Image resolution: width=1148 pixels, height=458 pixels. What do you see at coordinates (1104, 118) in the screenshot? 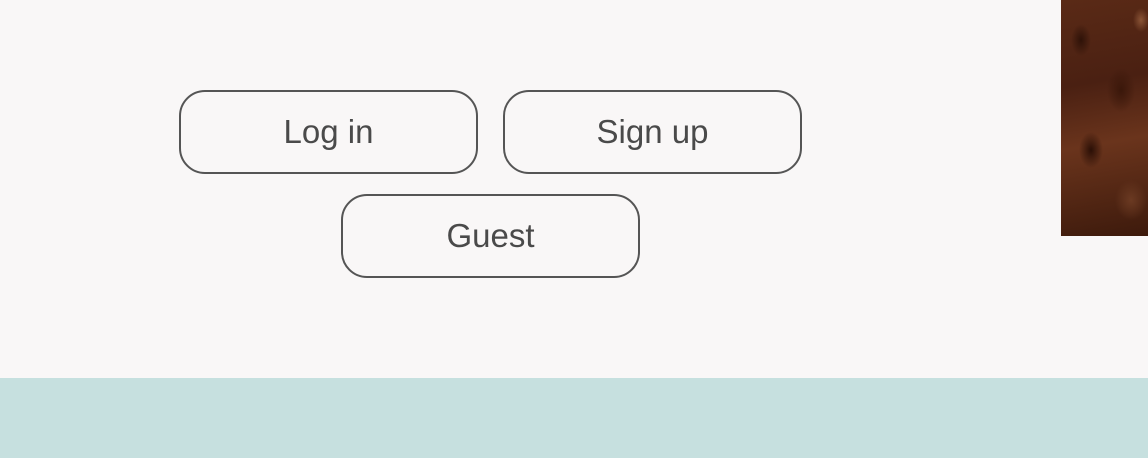
I see `decorative-photo` at bounding box center [1104, 118].